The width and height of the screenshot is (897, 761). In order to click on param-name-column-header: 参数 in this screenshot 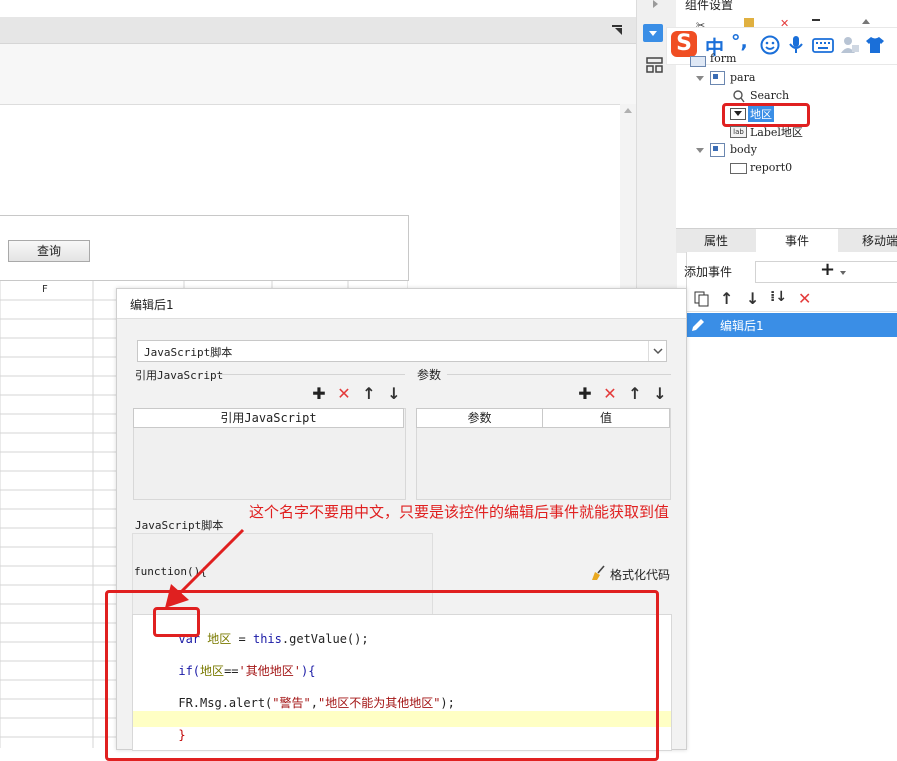, I will do `click(479, 418)`.